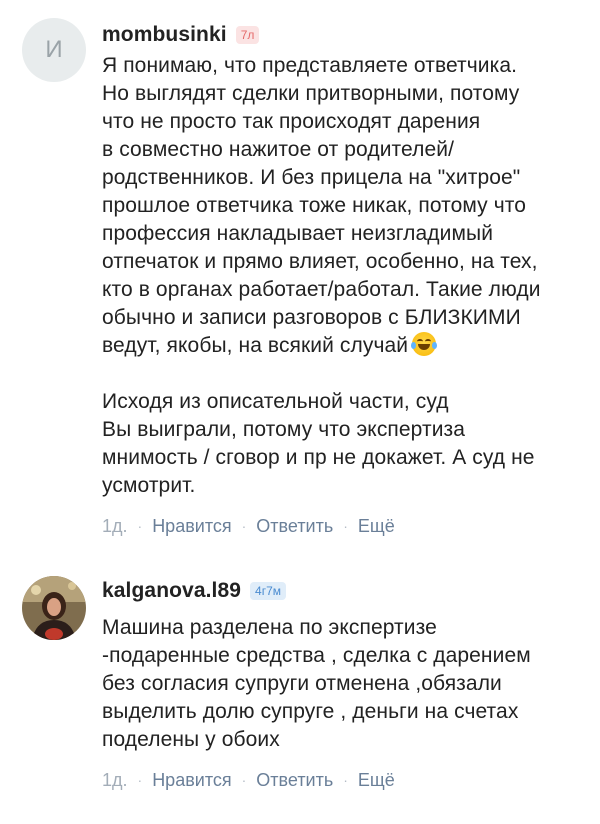 This screenshot has width=600, height=824. Describe the element at coordinates (342, 591) in the screenshot. I see `comment-header: kalganova.l89 4г7м` at that location.